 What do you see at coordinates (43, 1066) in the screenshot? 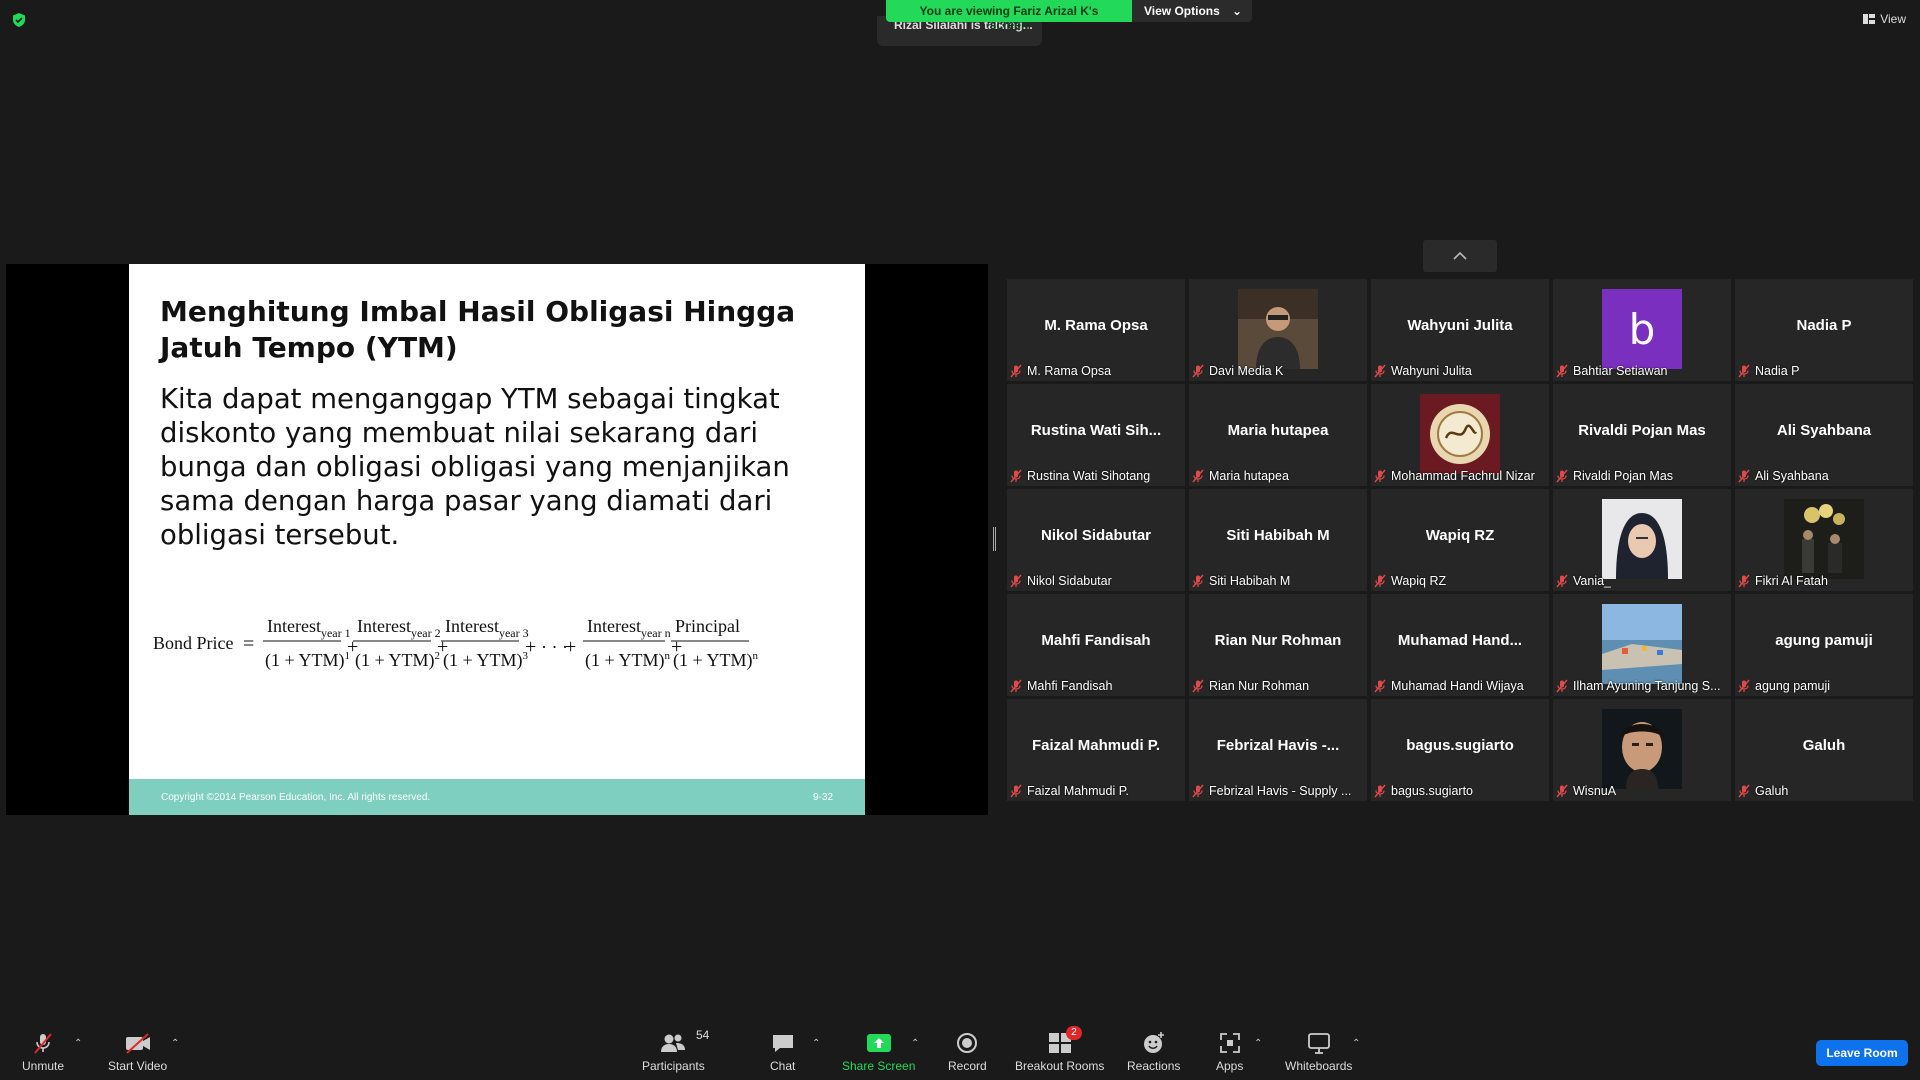
I see `unmute-label: Unmute` at bounding box center [43, 1066].